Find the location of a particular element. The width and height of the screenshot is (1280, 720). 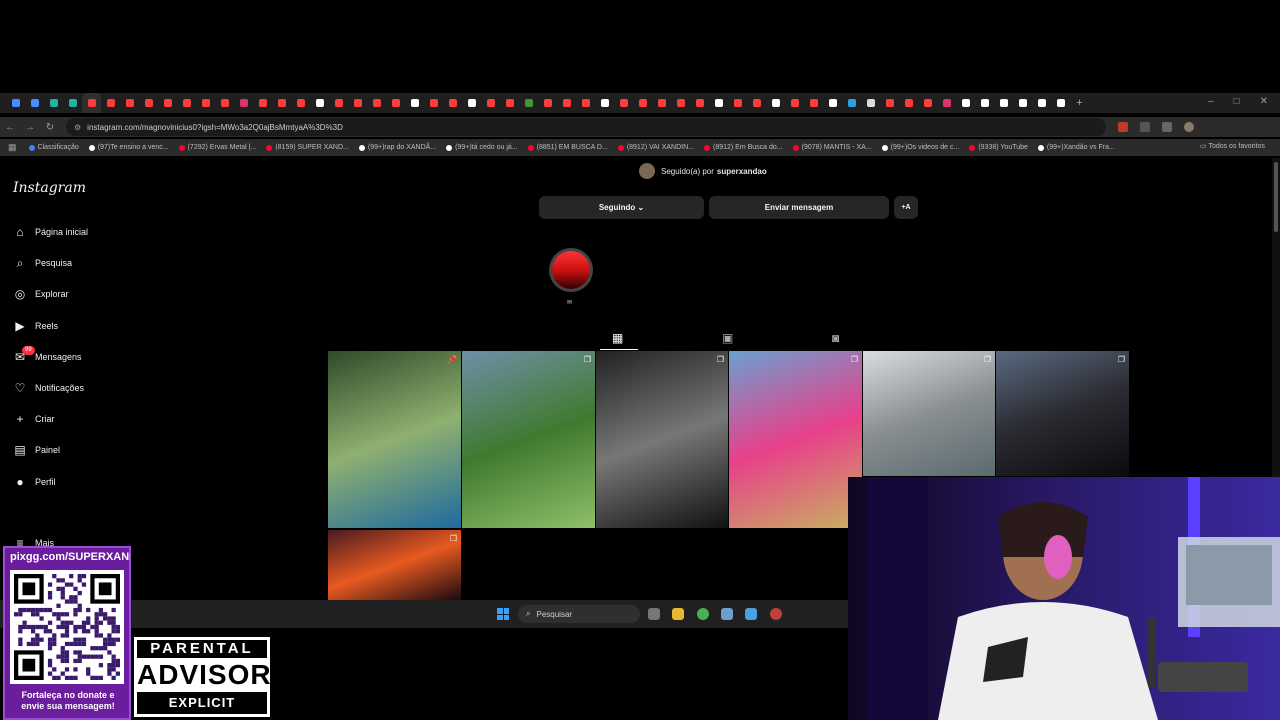

follower-username: superxandao is located at coordinates (742, 171).